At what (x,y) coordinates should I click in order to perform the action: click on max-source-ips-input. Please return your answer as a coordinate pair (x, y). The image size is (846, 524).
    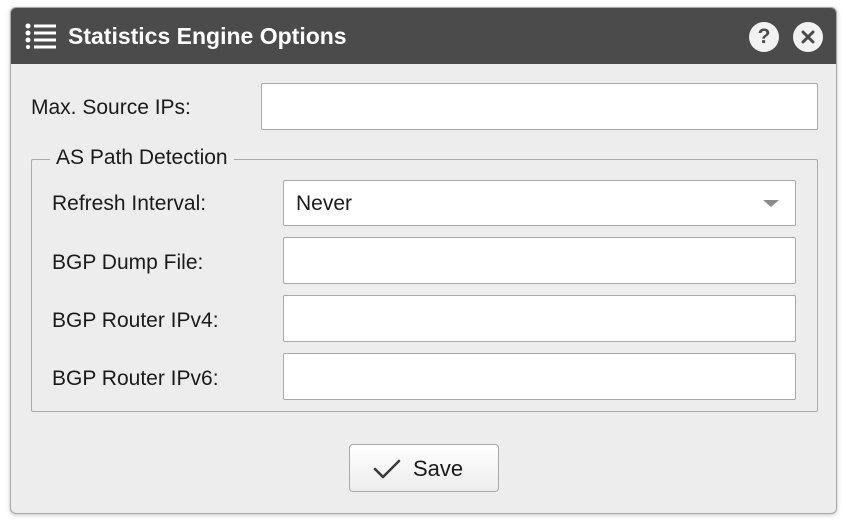
    Looking at the image, I should click on (539, 106).